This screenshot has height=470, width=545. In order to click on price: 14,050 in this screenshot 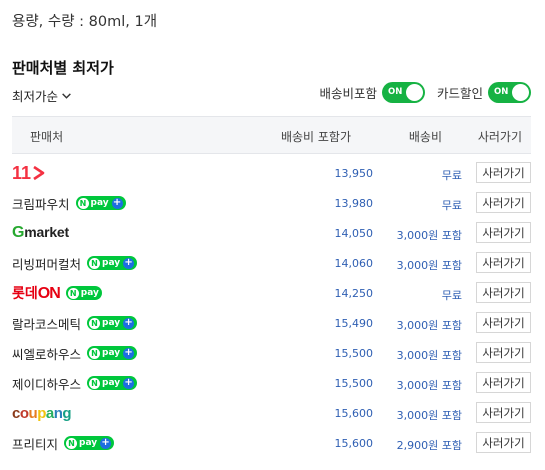, I will do `click(354, 233)`.